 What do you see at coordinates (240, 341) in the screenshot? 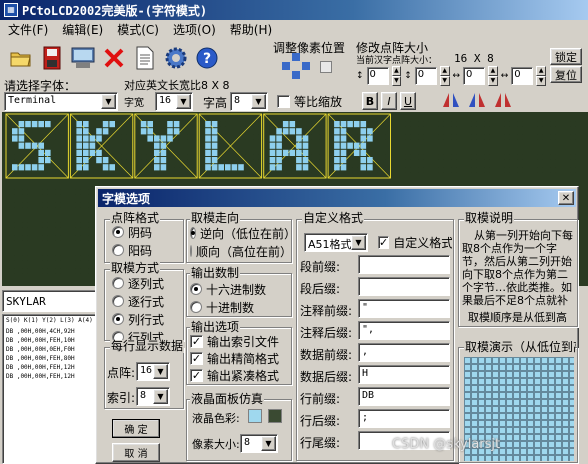
I see `out-option: ✓ 输出索引文件` at bounding box center [240, 341].